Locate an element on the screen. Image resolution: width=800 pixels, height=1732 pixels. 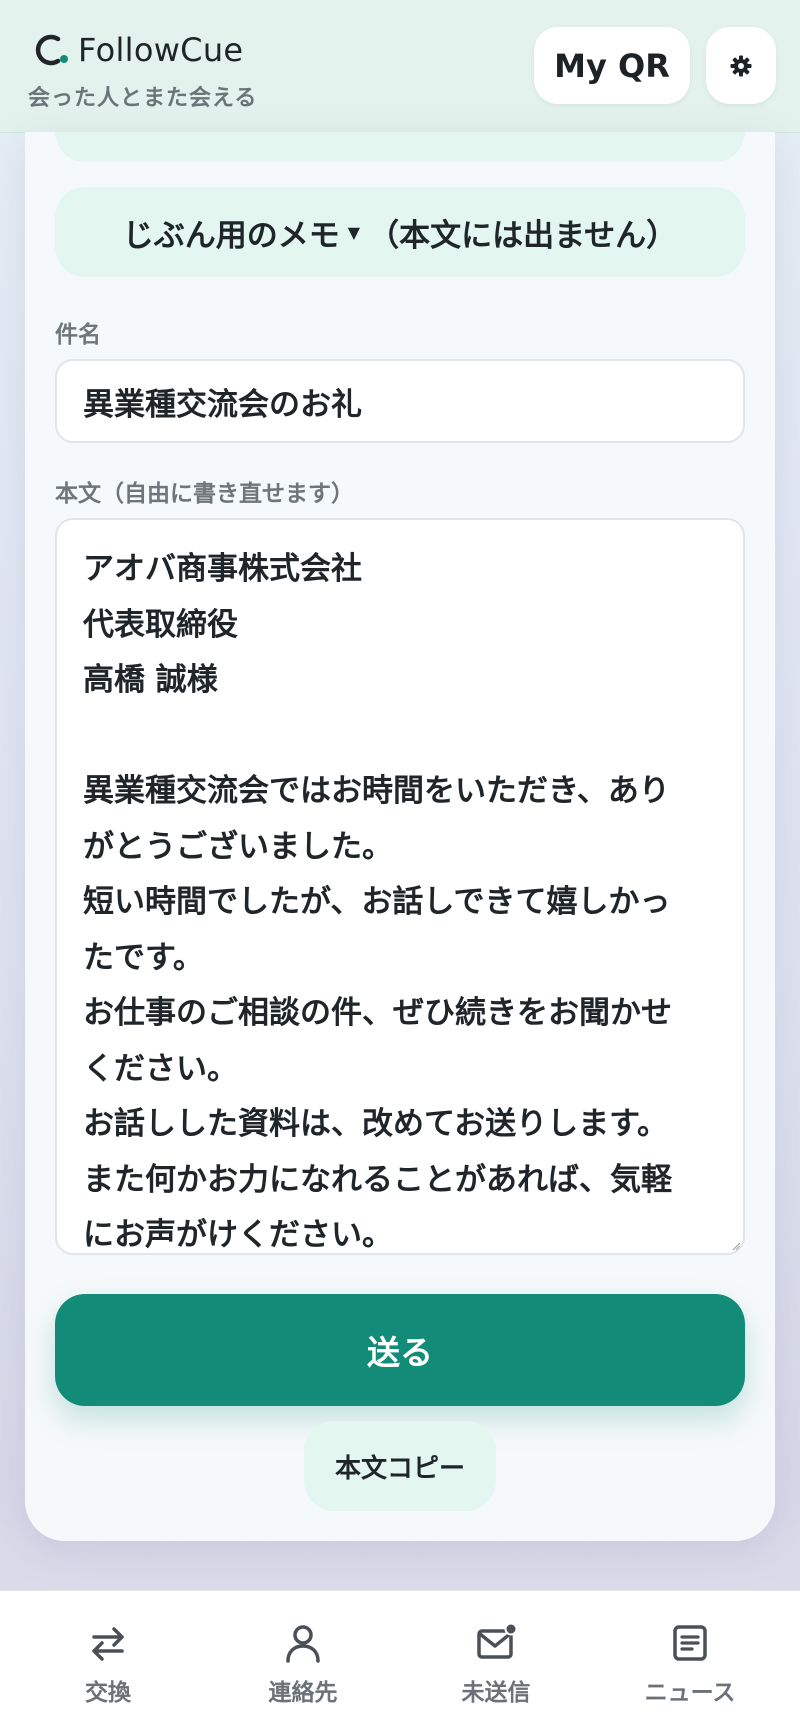
body-line: また何かお力になれることがあれば、気軽 is located at coordinates (377, 1179).